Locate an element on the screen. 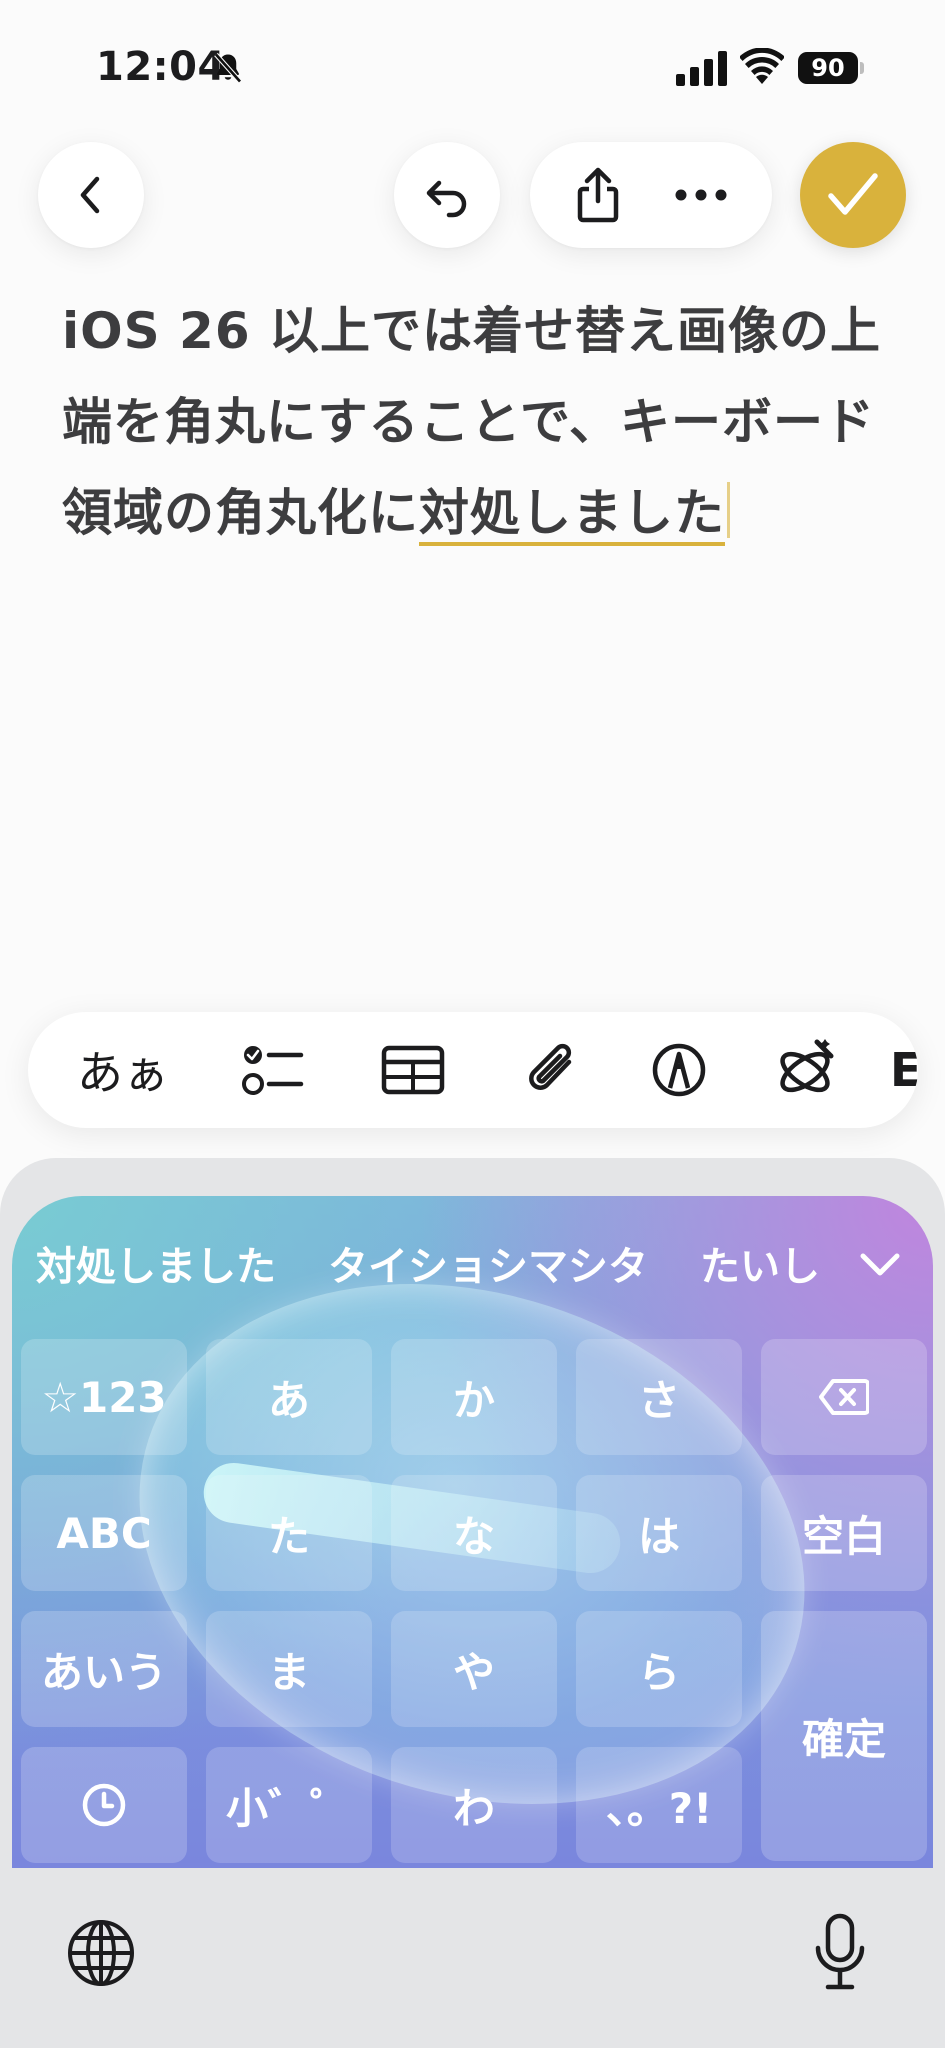 Image resolution: width=945 pixels, height=2048 pixels. more-format-button: E is located at coordinates (904, 1070).